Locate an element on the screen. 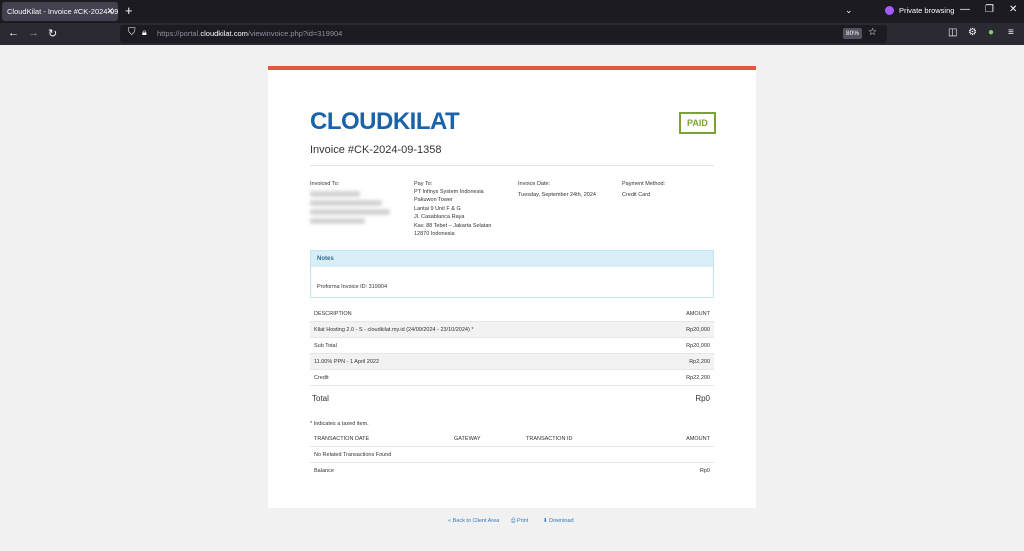  tab-invoice: CloudKilat - Invoice #CK-2024-09-1 ✕ is located at coordinates (60, 11).